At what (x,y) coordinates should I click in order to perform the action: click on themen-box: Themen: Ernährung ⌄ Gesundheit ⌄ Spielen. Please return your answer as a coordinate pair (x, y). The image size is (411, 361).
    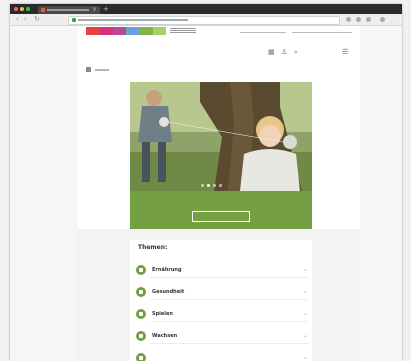
    Looking at the image, I should click on (221, 300).